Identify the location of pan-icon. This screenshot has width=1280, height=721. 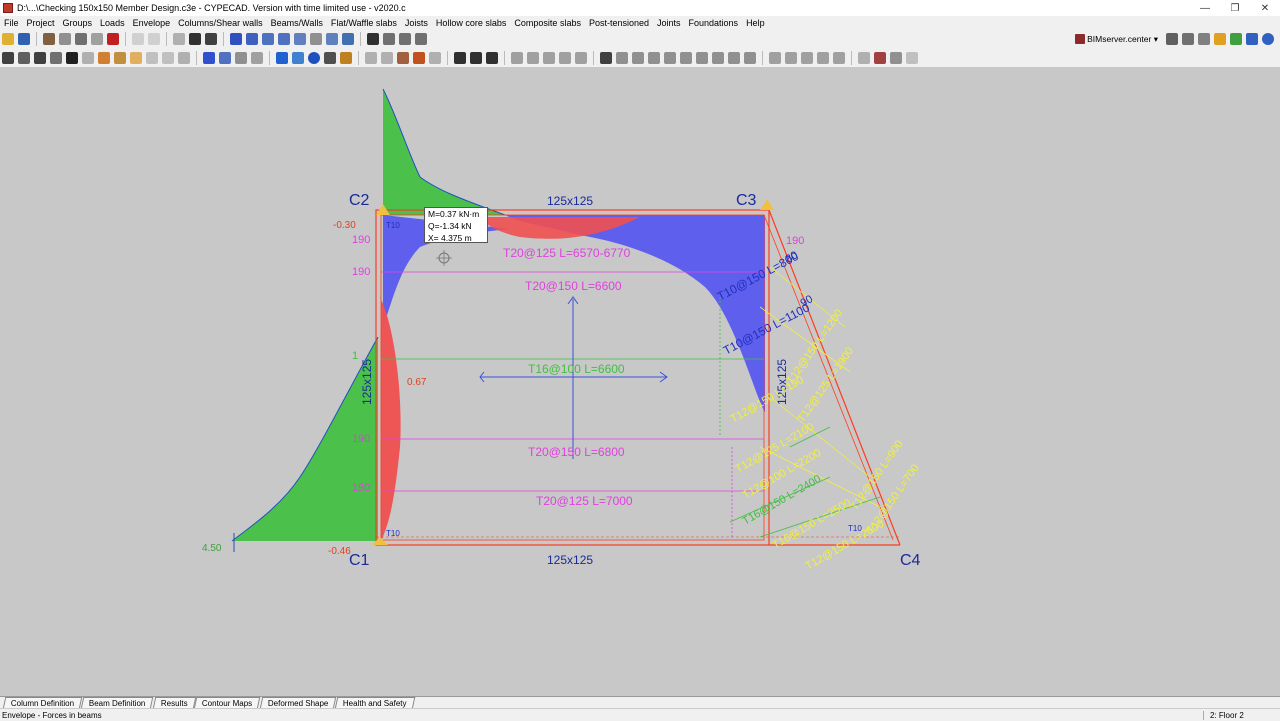
(316, 39).